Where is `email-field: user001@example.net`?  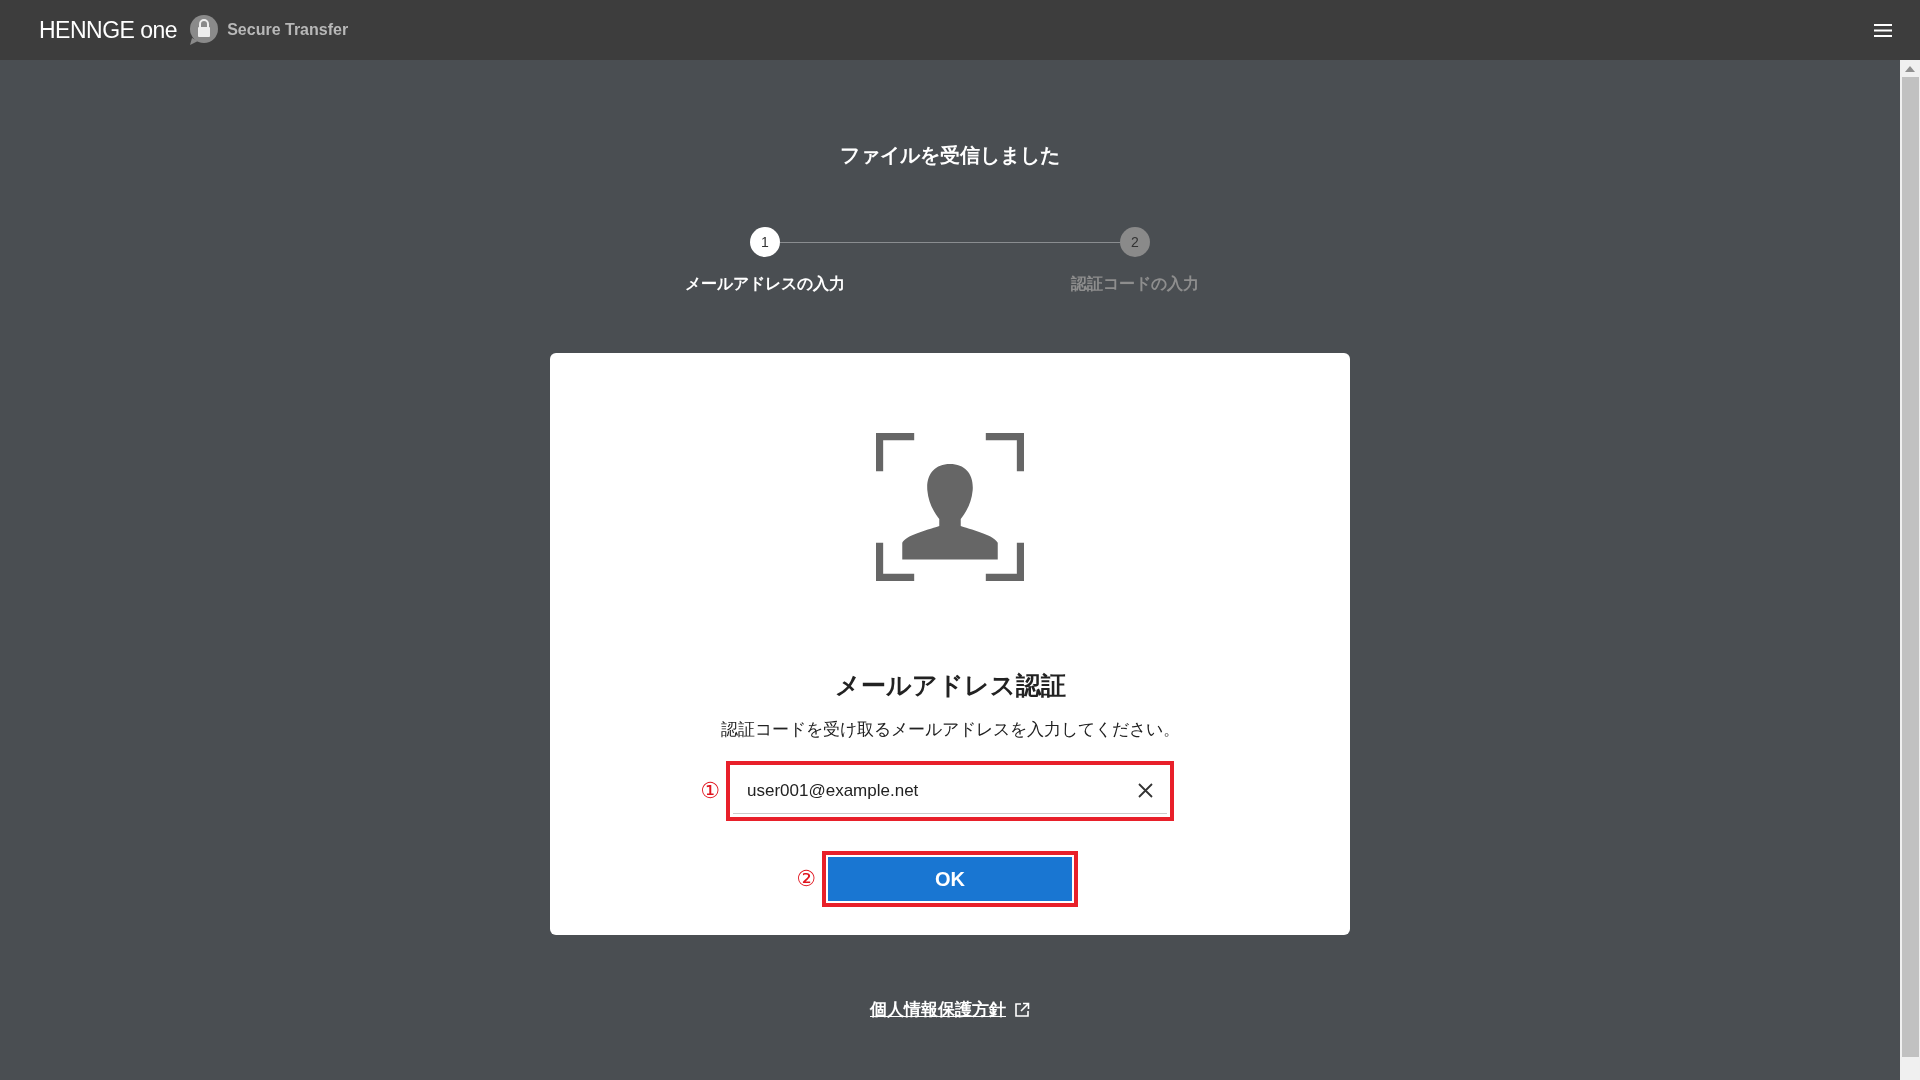 email-field: user001@example.net is located at coordinates (950, 791).